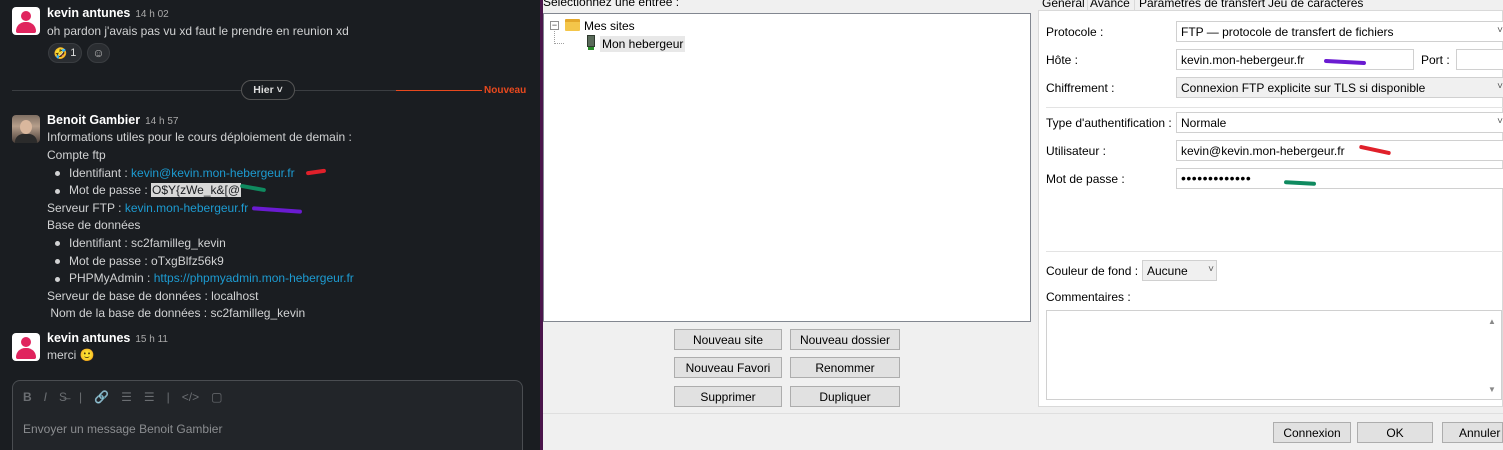 Image resolution: width=1503 pixels, height=450 pixels. I want to click on formatting-toolbar: B I S̶ | 🔗 ☰ ☰ | </> ▢, so click(122, 397).